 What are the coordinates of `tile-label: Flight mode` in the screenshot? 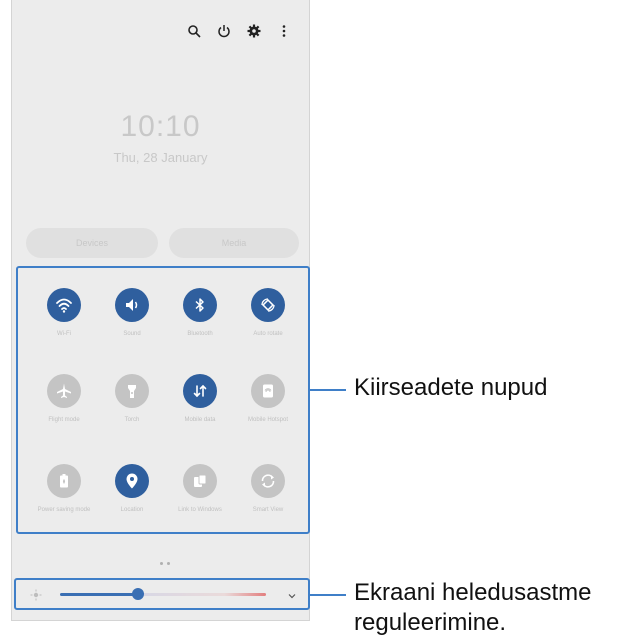 It's located at (64, 420).